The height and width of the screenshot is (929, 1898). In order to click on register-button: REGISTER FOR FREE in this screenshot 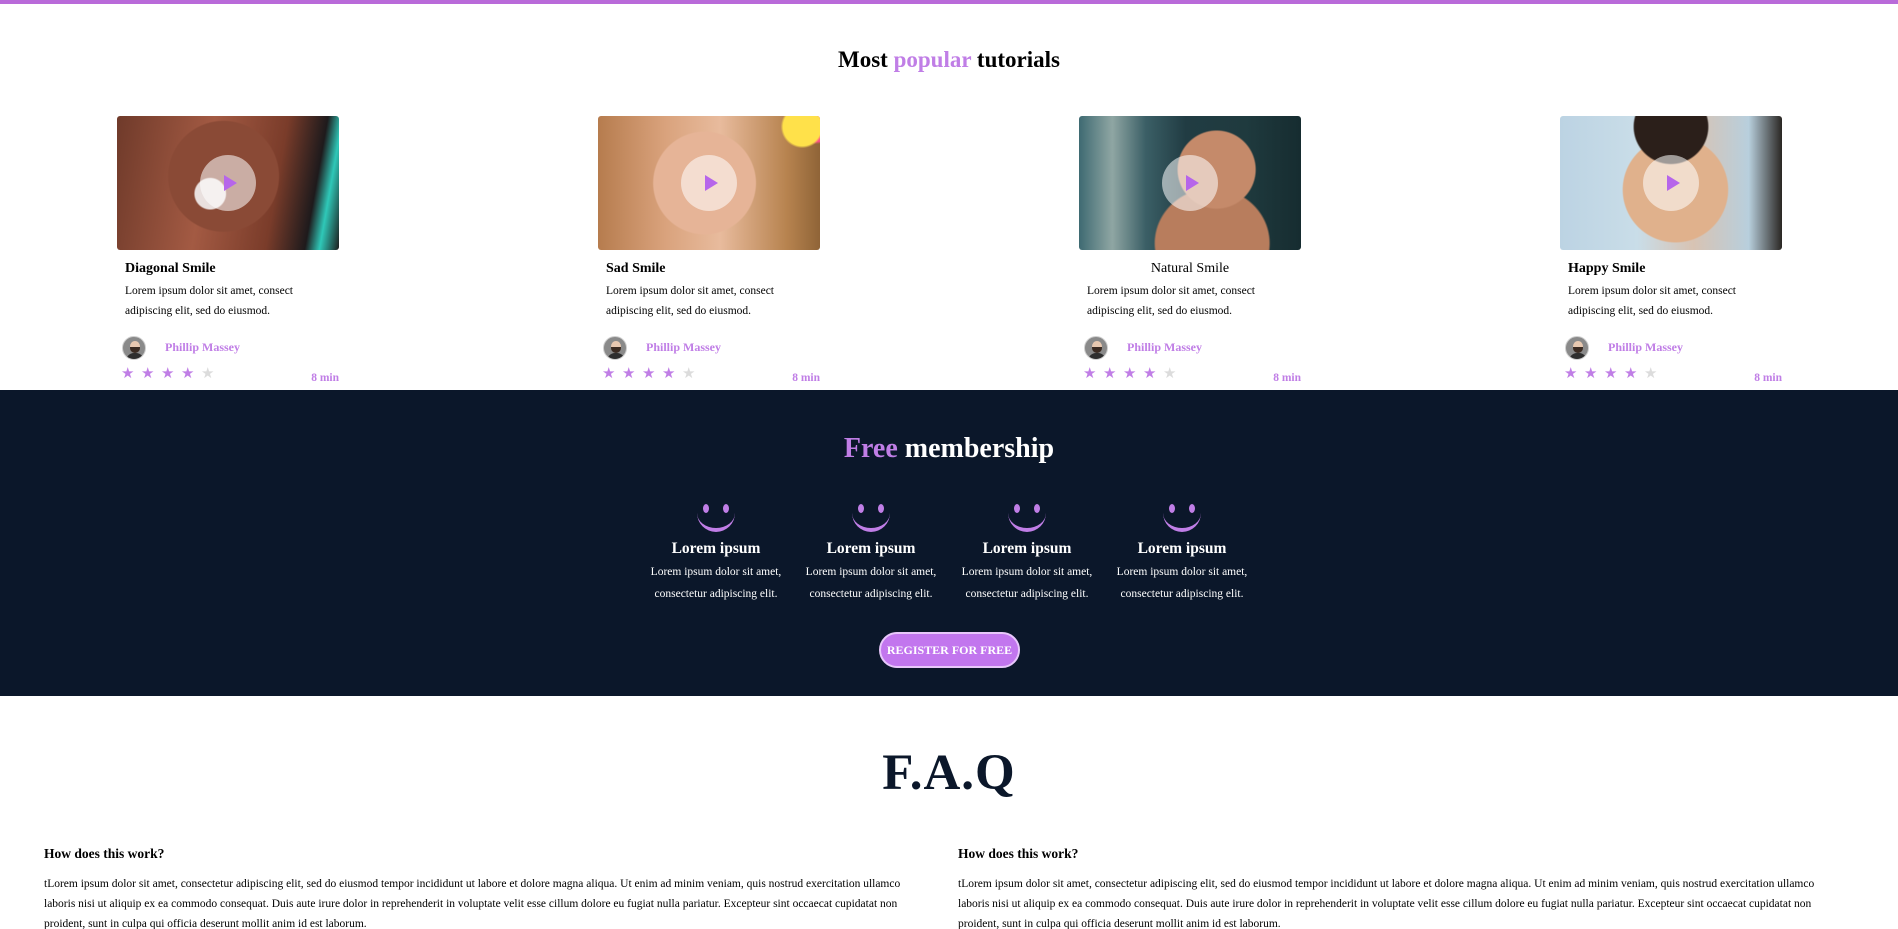, I will do `click(949, 650)`.